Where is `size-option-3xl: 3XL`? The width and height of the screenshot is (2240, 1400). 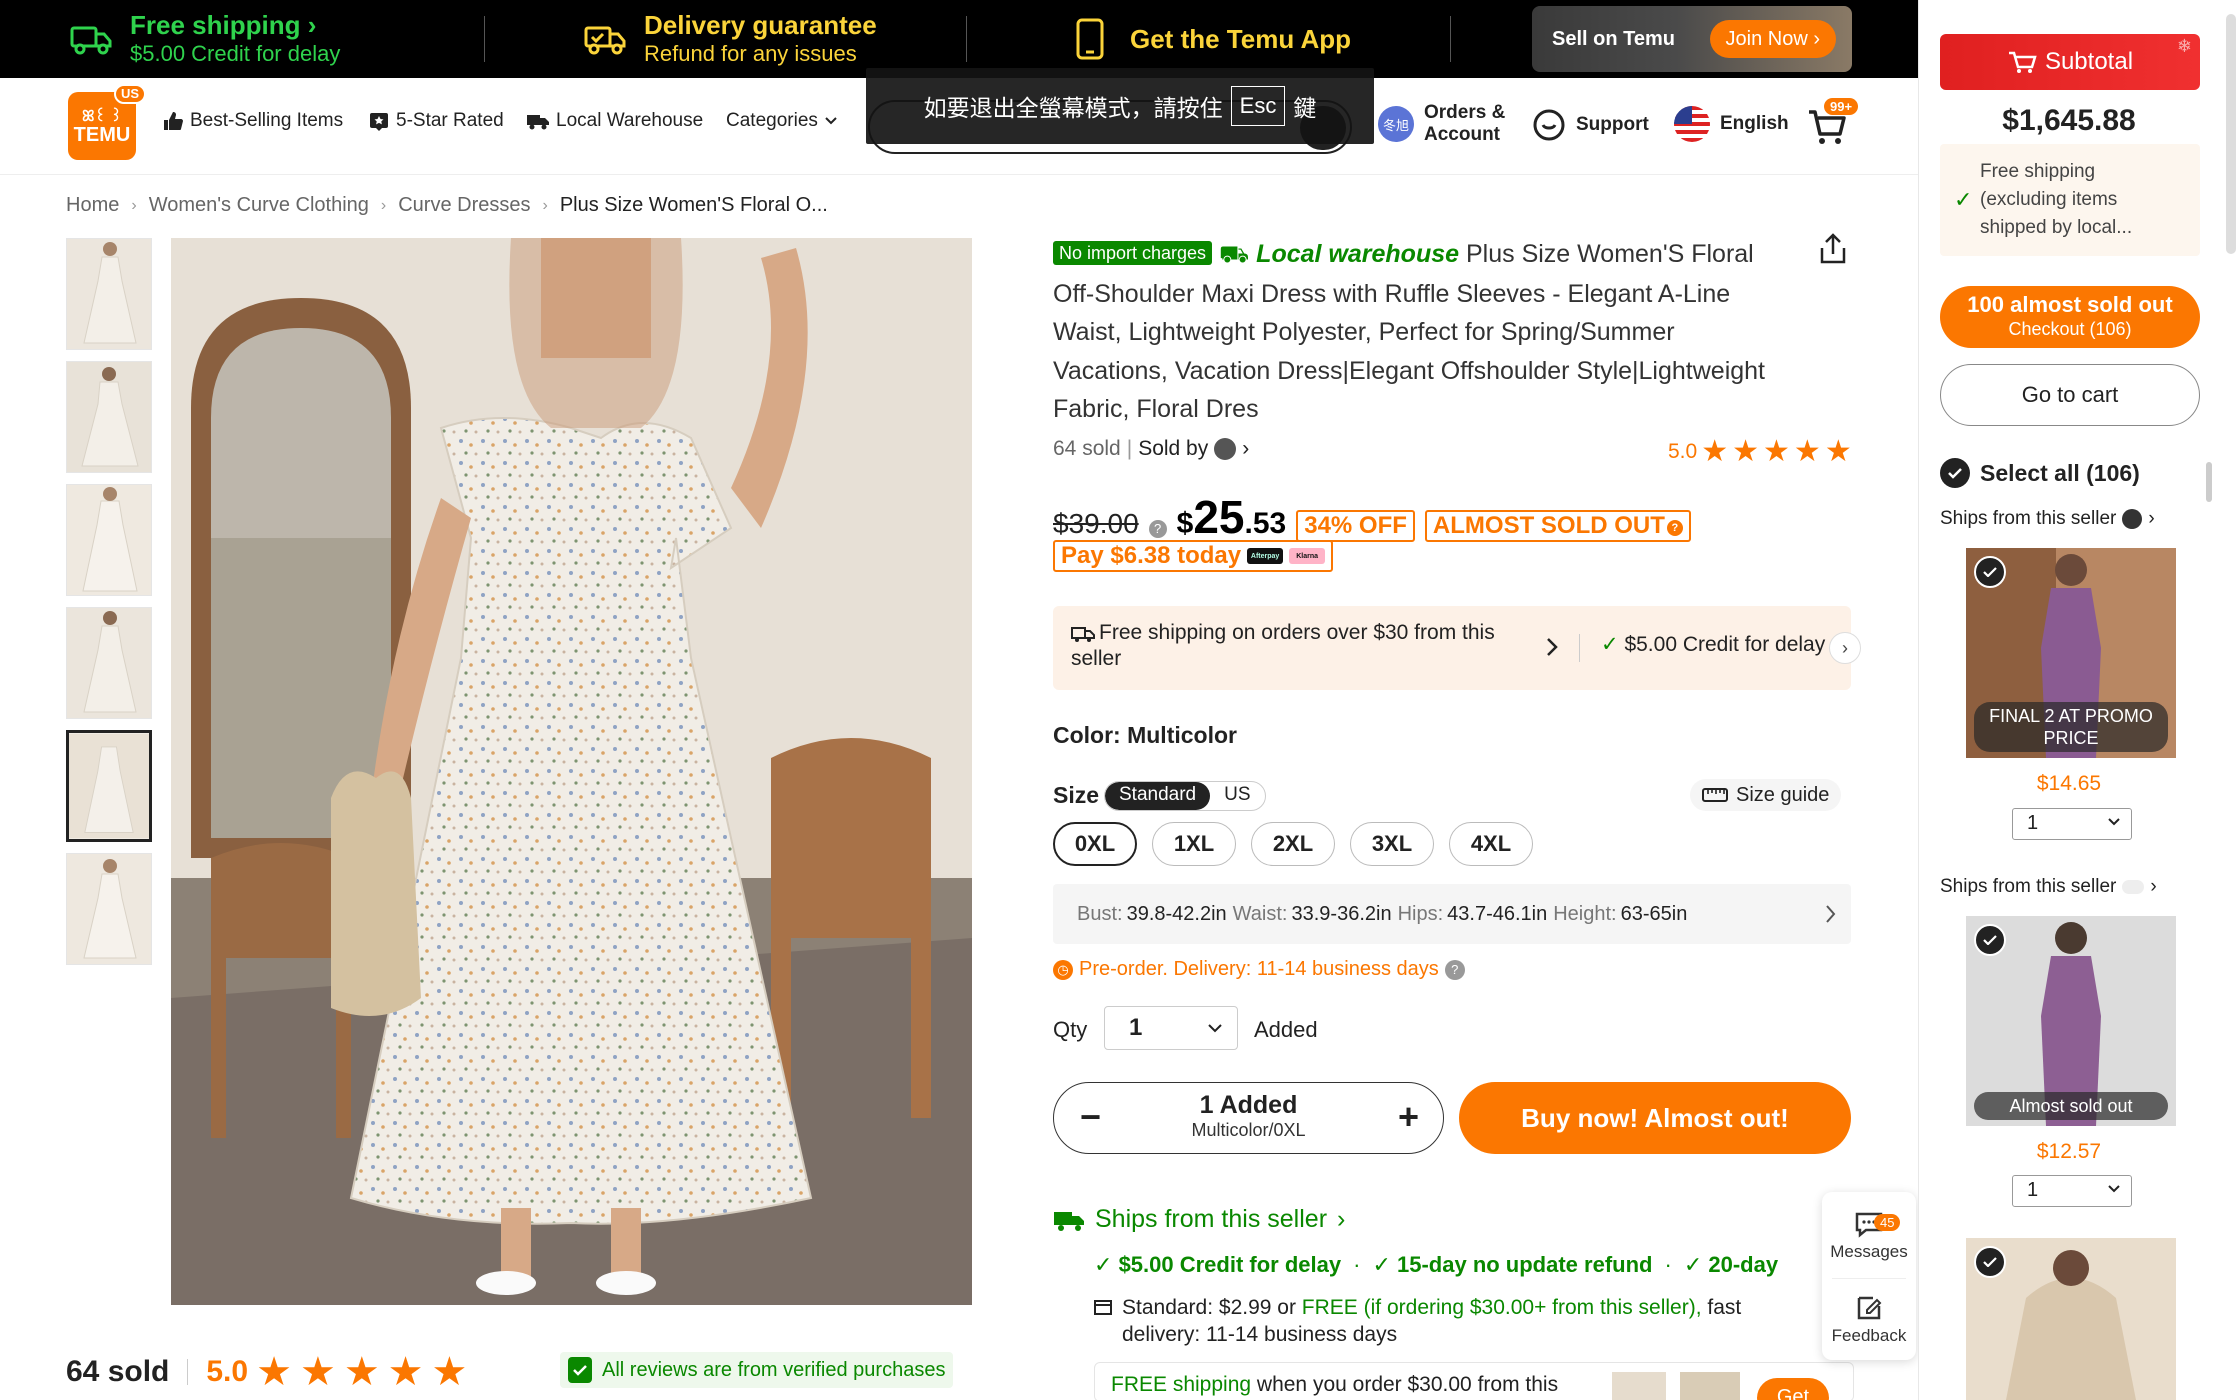 size-option-3xl: 3XL is located at coordinates (1392, 844).